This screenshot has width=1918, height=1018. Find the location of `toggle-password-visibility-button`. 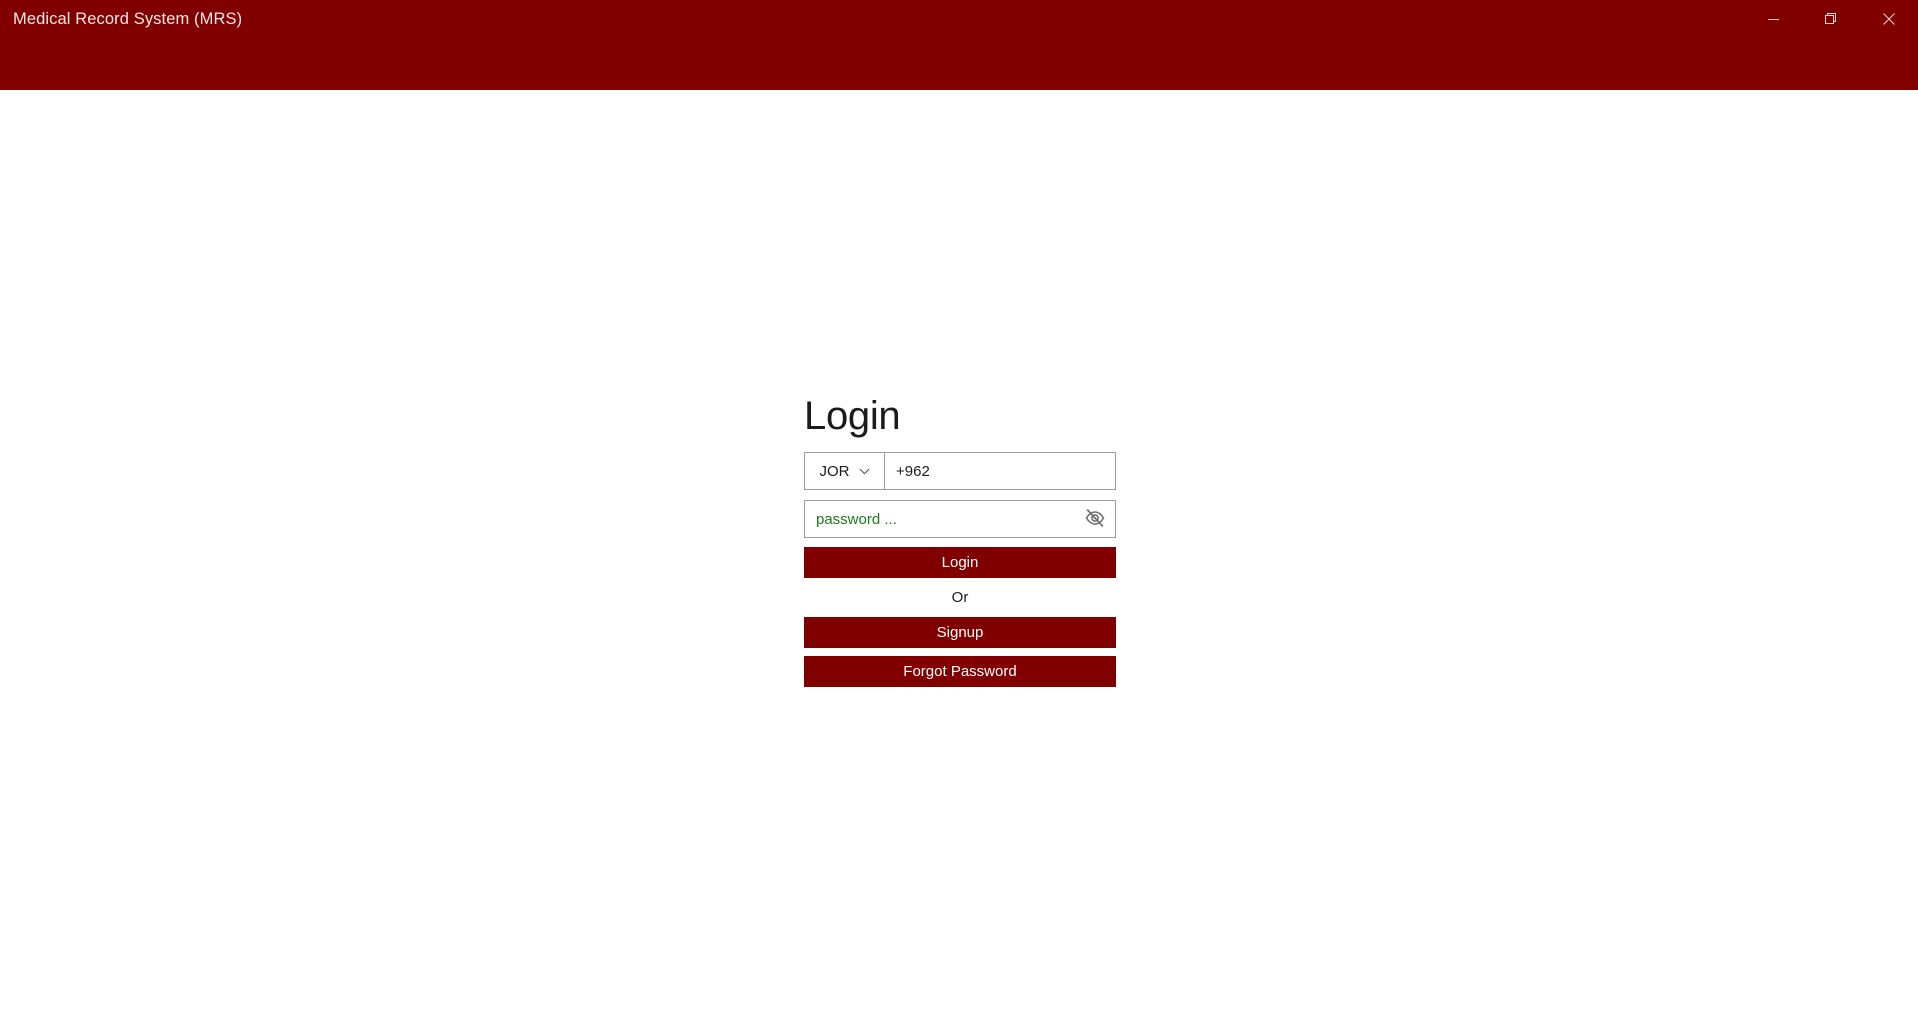

toggle-password-visibility-button is located at coordinates (1095, 519).